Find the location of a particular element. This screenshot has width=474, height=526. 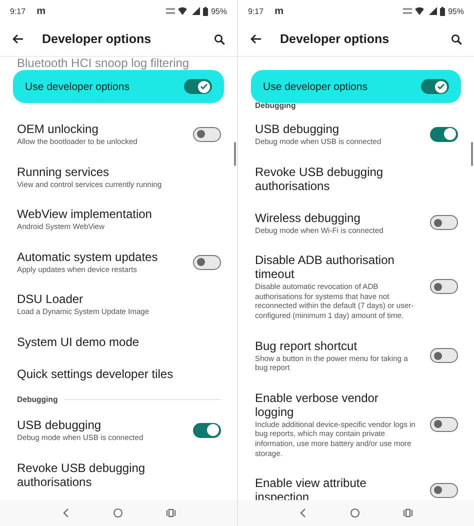

setting-title: Disable ADB authorisation timeout is located at coordinates (337, 267).